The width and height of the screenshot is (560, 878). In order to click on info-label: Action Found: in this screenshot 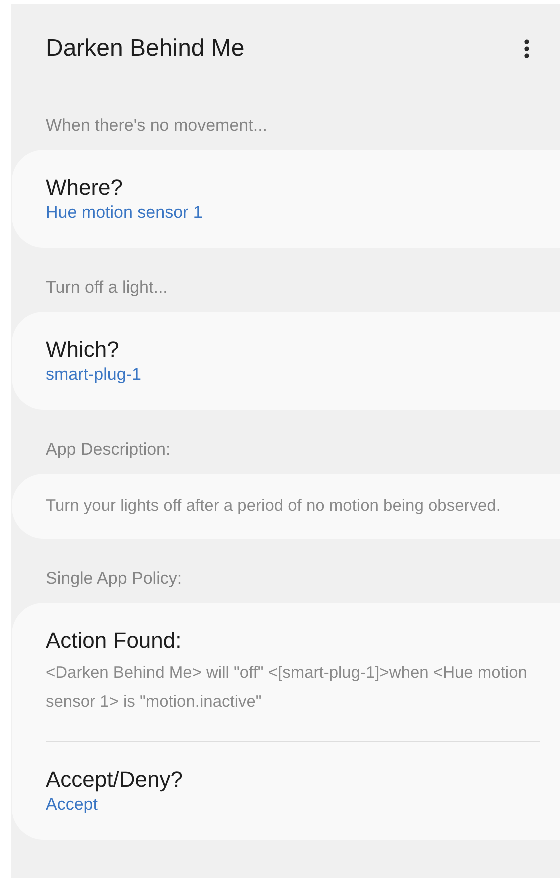, I will do `click(114, 641)`.